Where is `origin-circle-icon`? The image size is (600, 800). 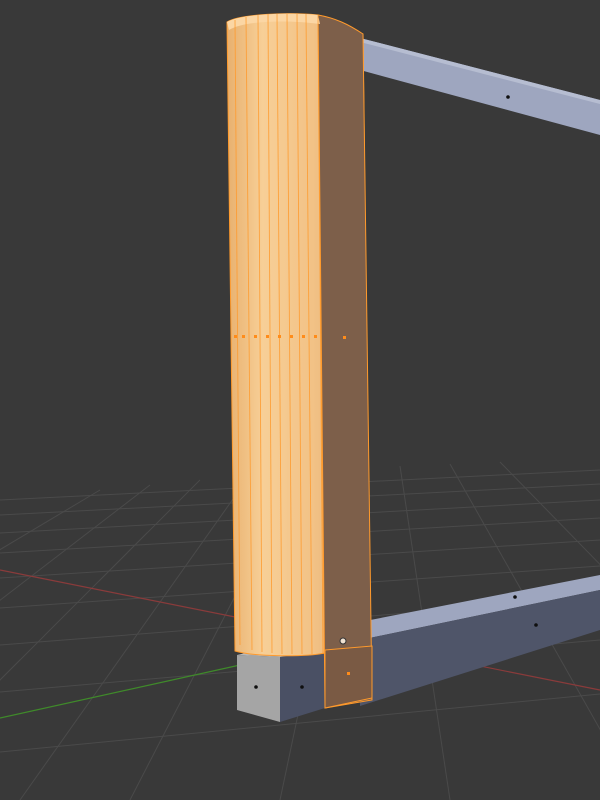
origin-circle-icon is located at coordinates (343, 641).